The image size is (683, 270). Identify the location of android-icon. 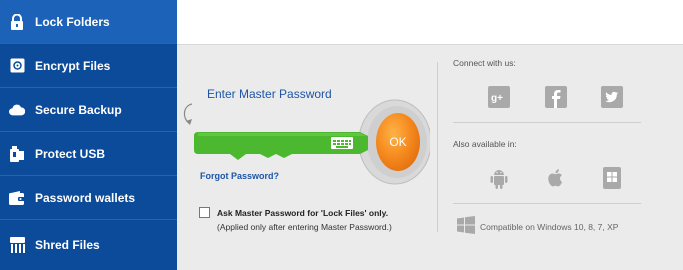
(499, 178).